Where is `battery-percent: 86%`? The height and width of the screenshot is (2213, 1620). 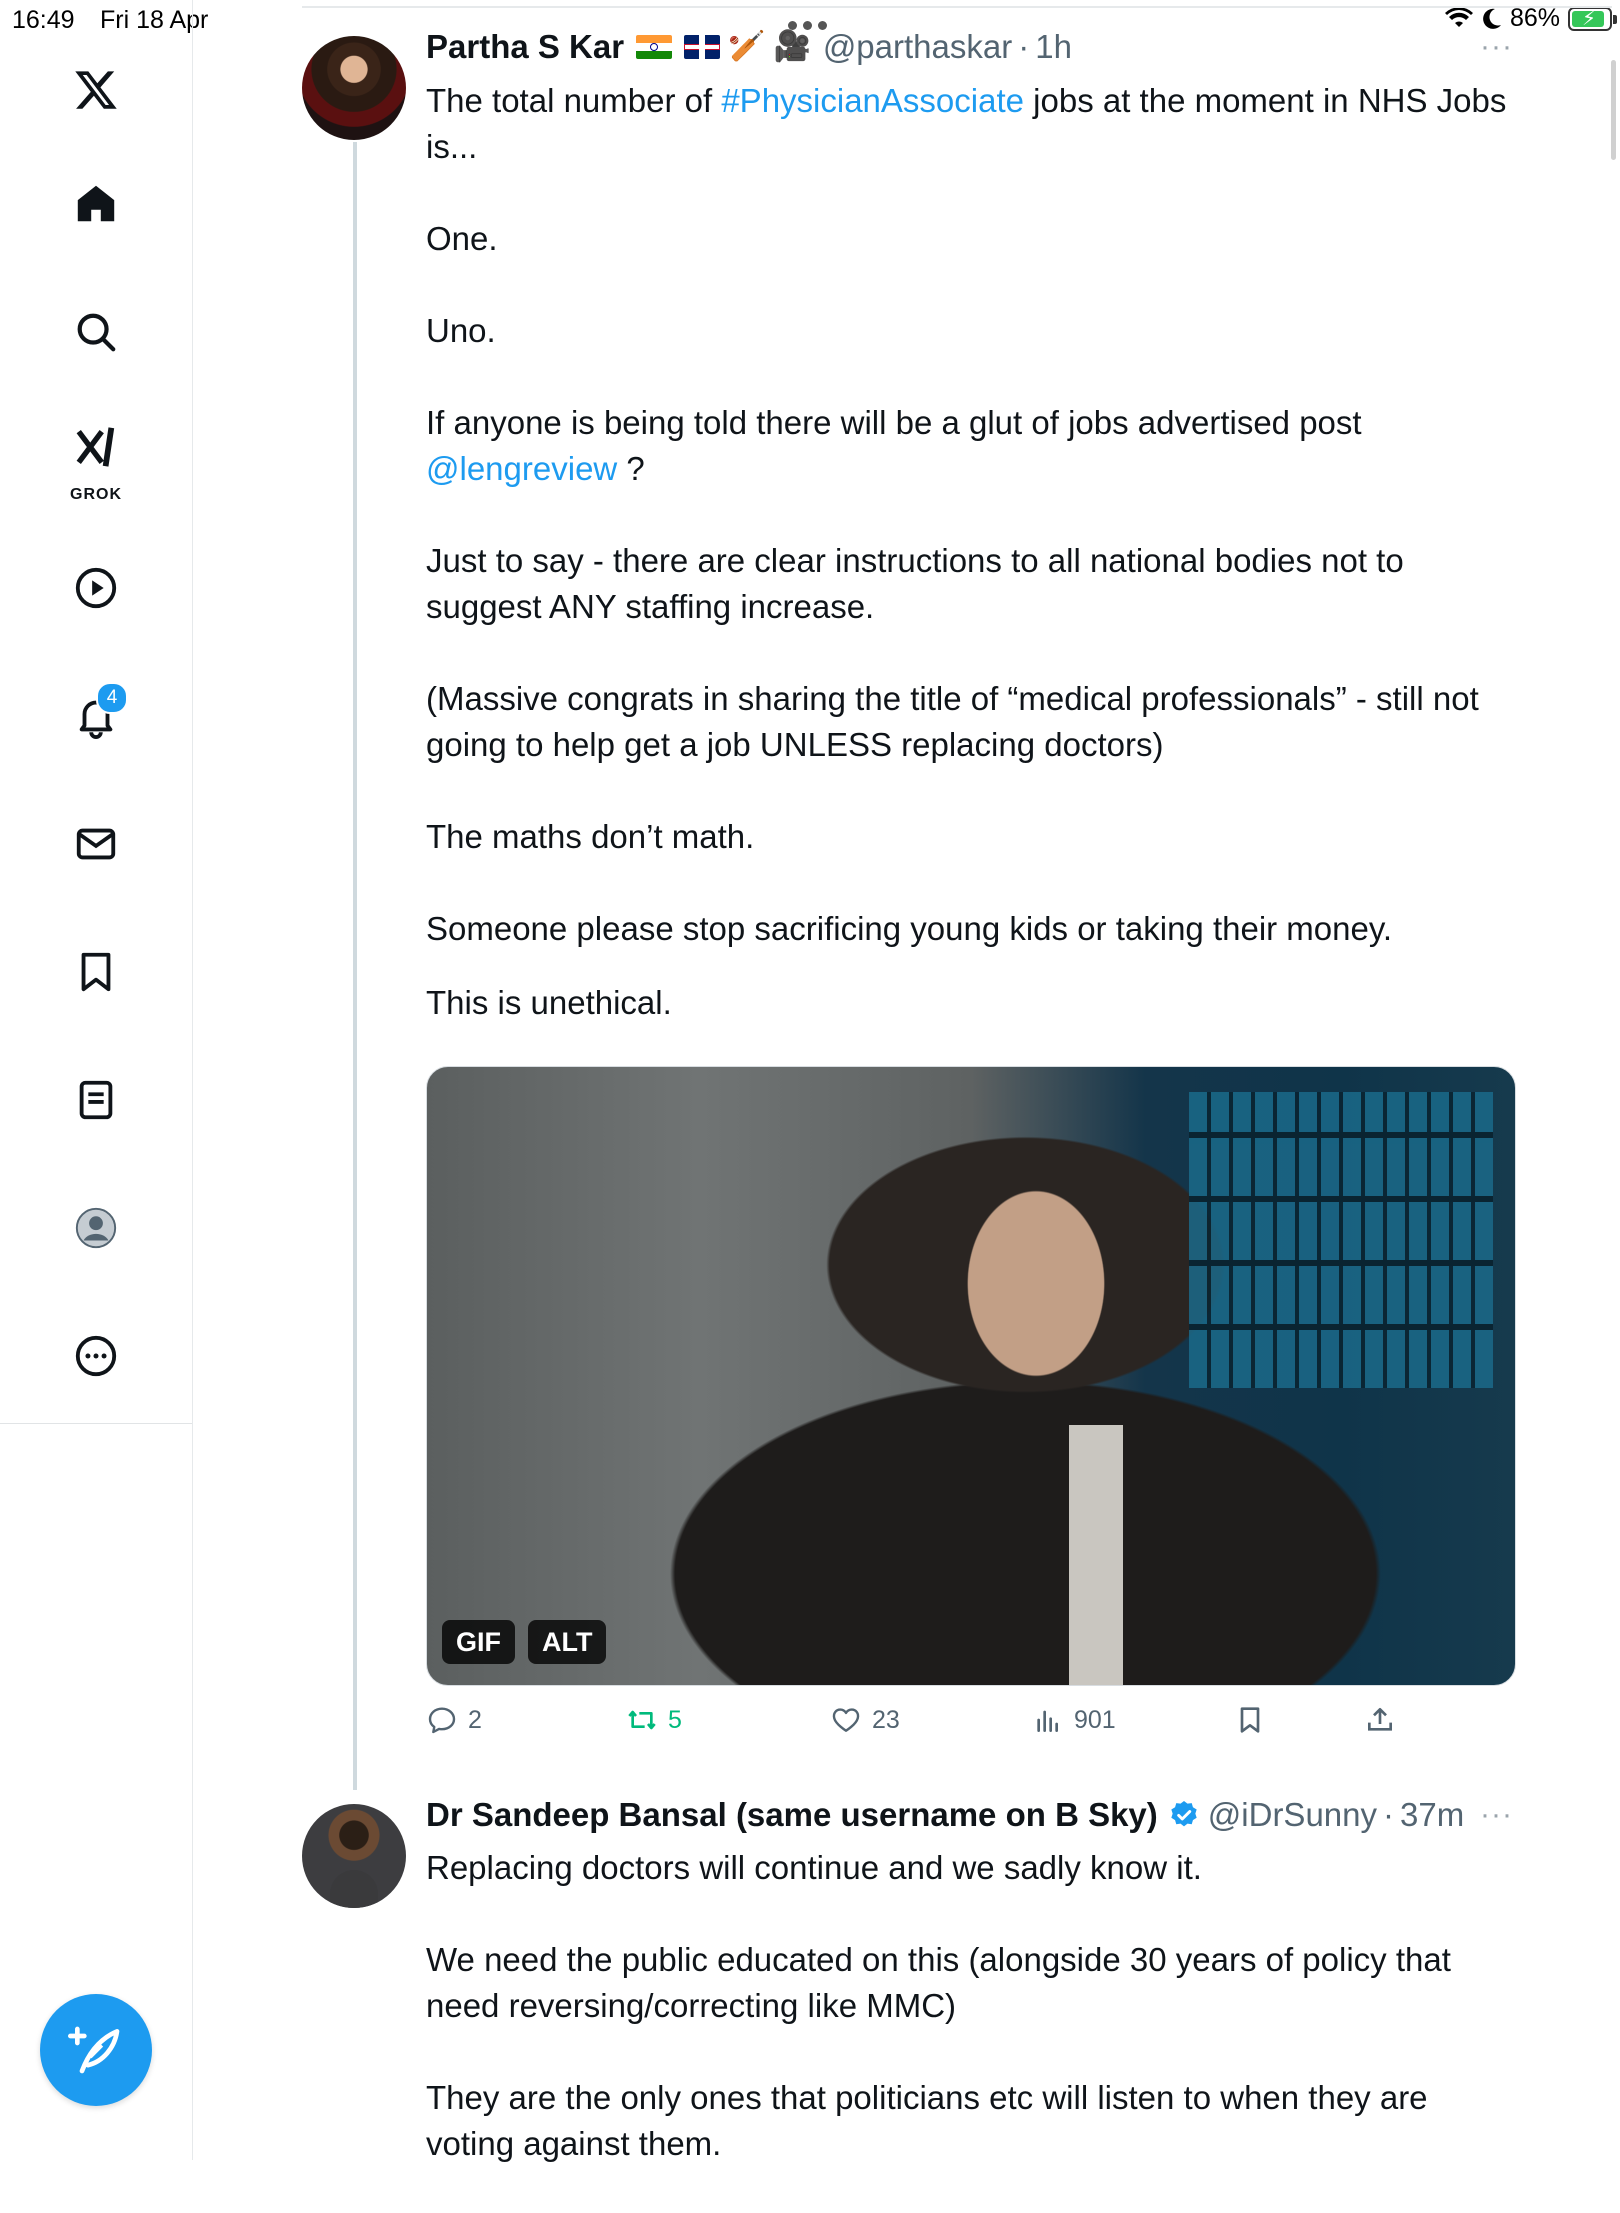
battery-percent: 86% is located at coordinates (1534, 18).